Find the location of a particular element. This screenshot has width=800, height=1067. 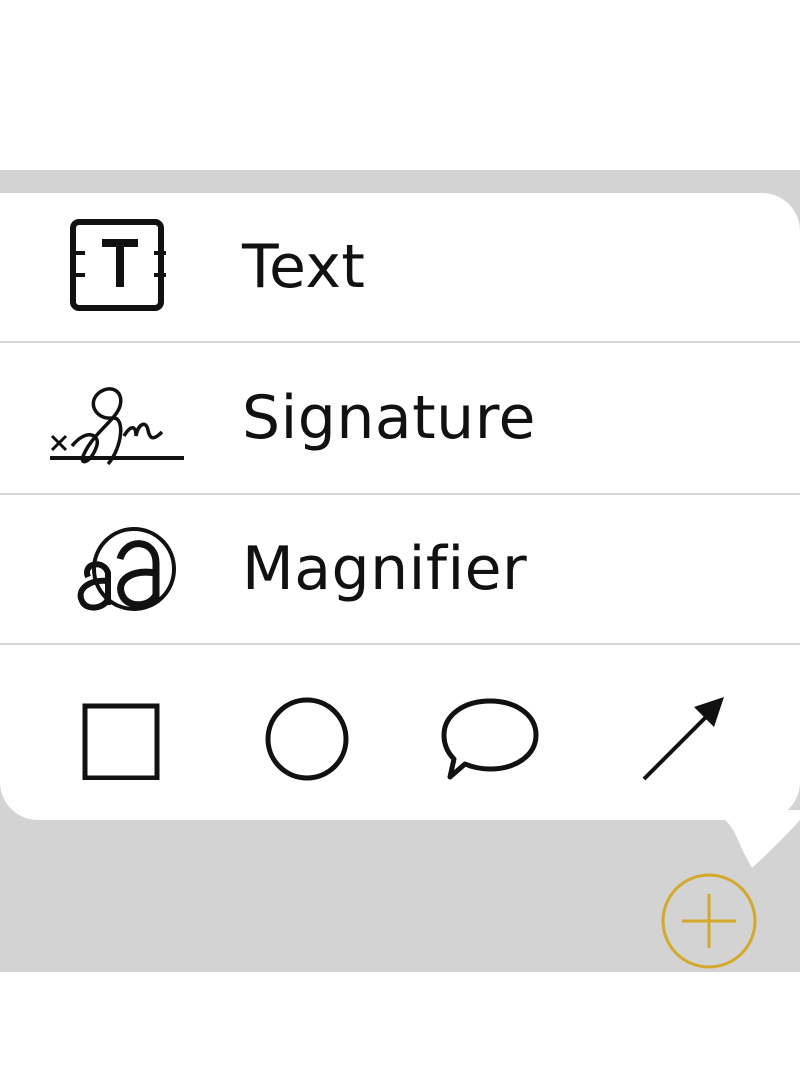

speech-bubble-shape-icon is located at coordinates (490, 739).